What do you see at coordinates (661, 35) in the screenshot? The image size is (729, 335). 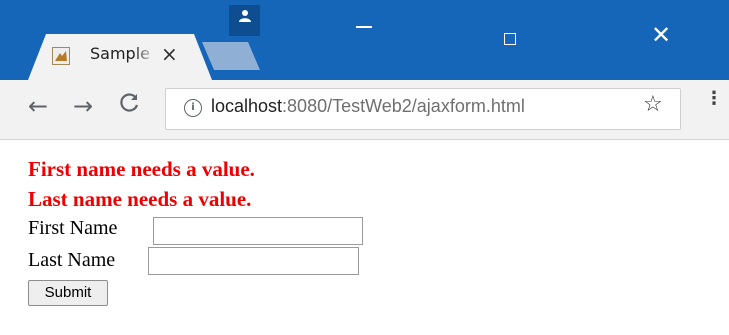 I see `window-close-icon: ✕` at bounding box center [661, 35].